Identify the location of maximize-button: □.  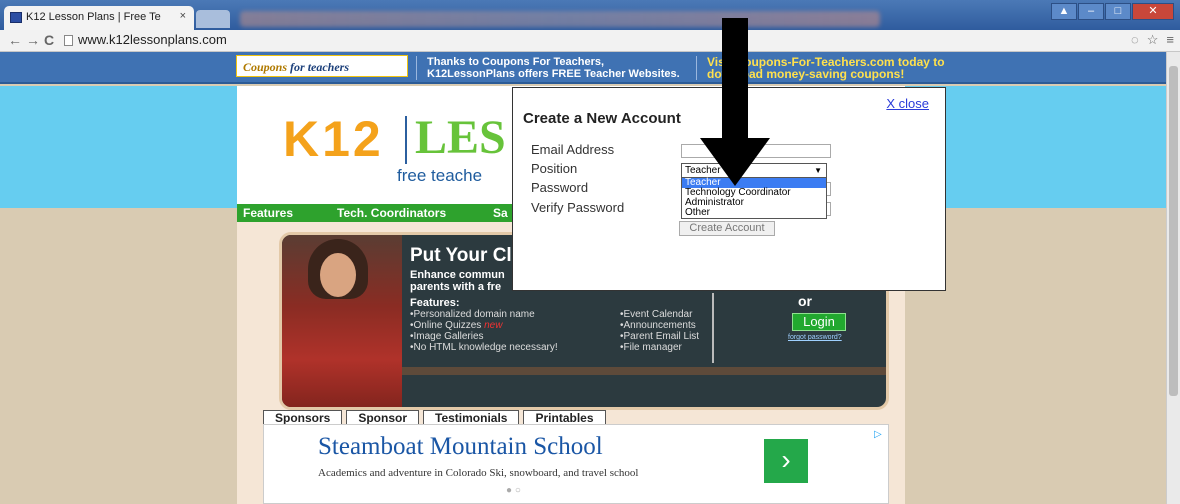
(1118, 11).